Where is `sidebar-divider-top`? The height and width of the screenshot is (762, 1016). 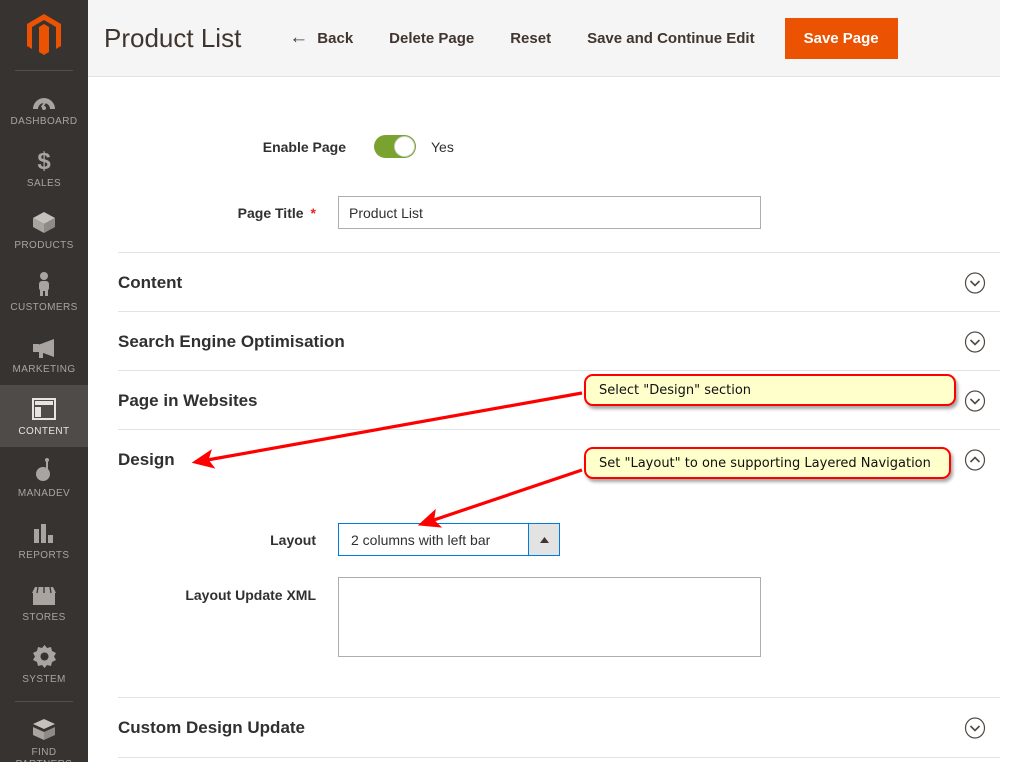
sidebar-divider-top is located at coordinates (44, 70).